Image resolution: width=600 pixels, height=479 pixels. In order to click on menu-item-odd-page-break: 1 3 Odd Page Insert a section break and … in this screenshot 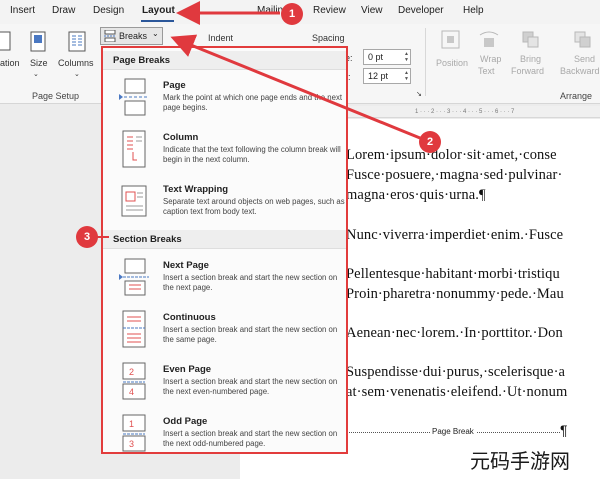, I will do `click(224, 431)`.